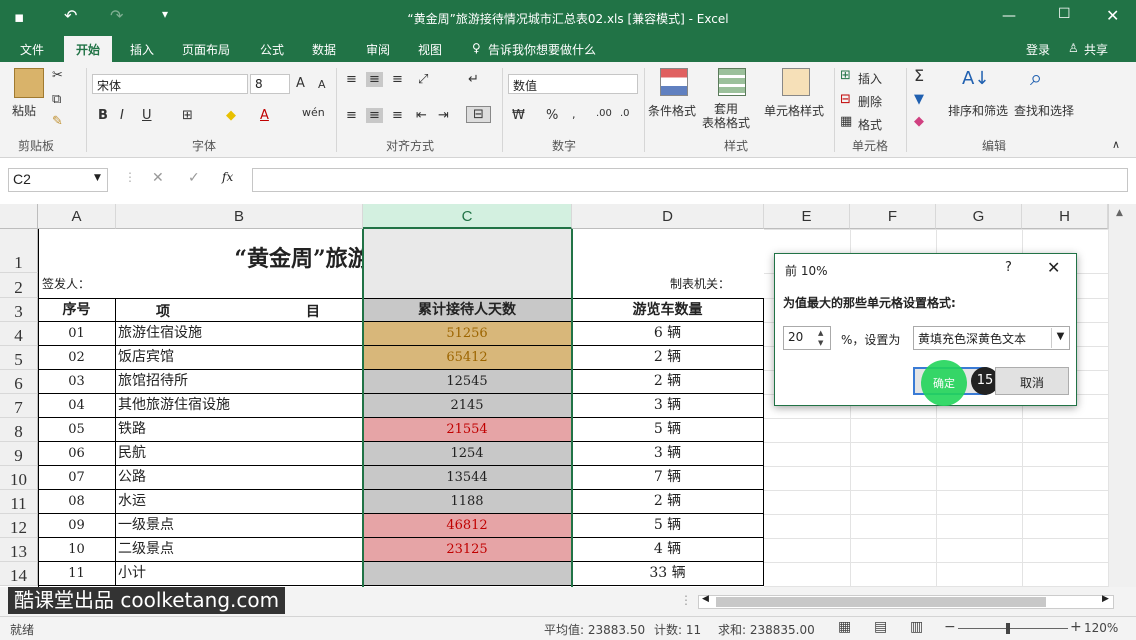  What do you see at coordinates (77, 502) in the screenshot?
I see `cell-no: 08` at bounding box center [77, 502].